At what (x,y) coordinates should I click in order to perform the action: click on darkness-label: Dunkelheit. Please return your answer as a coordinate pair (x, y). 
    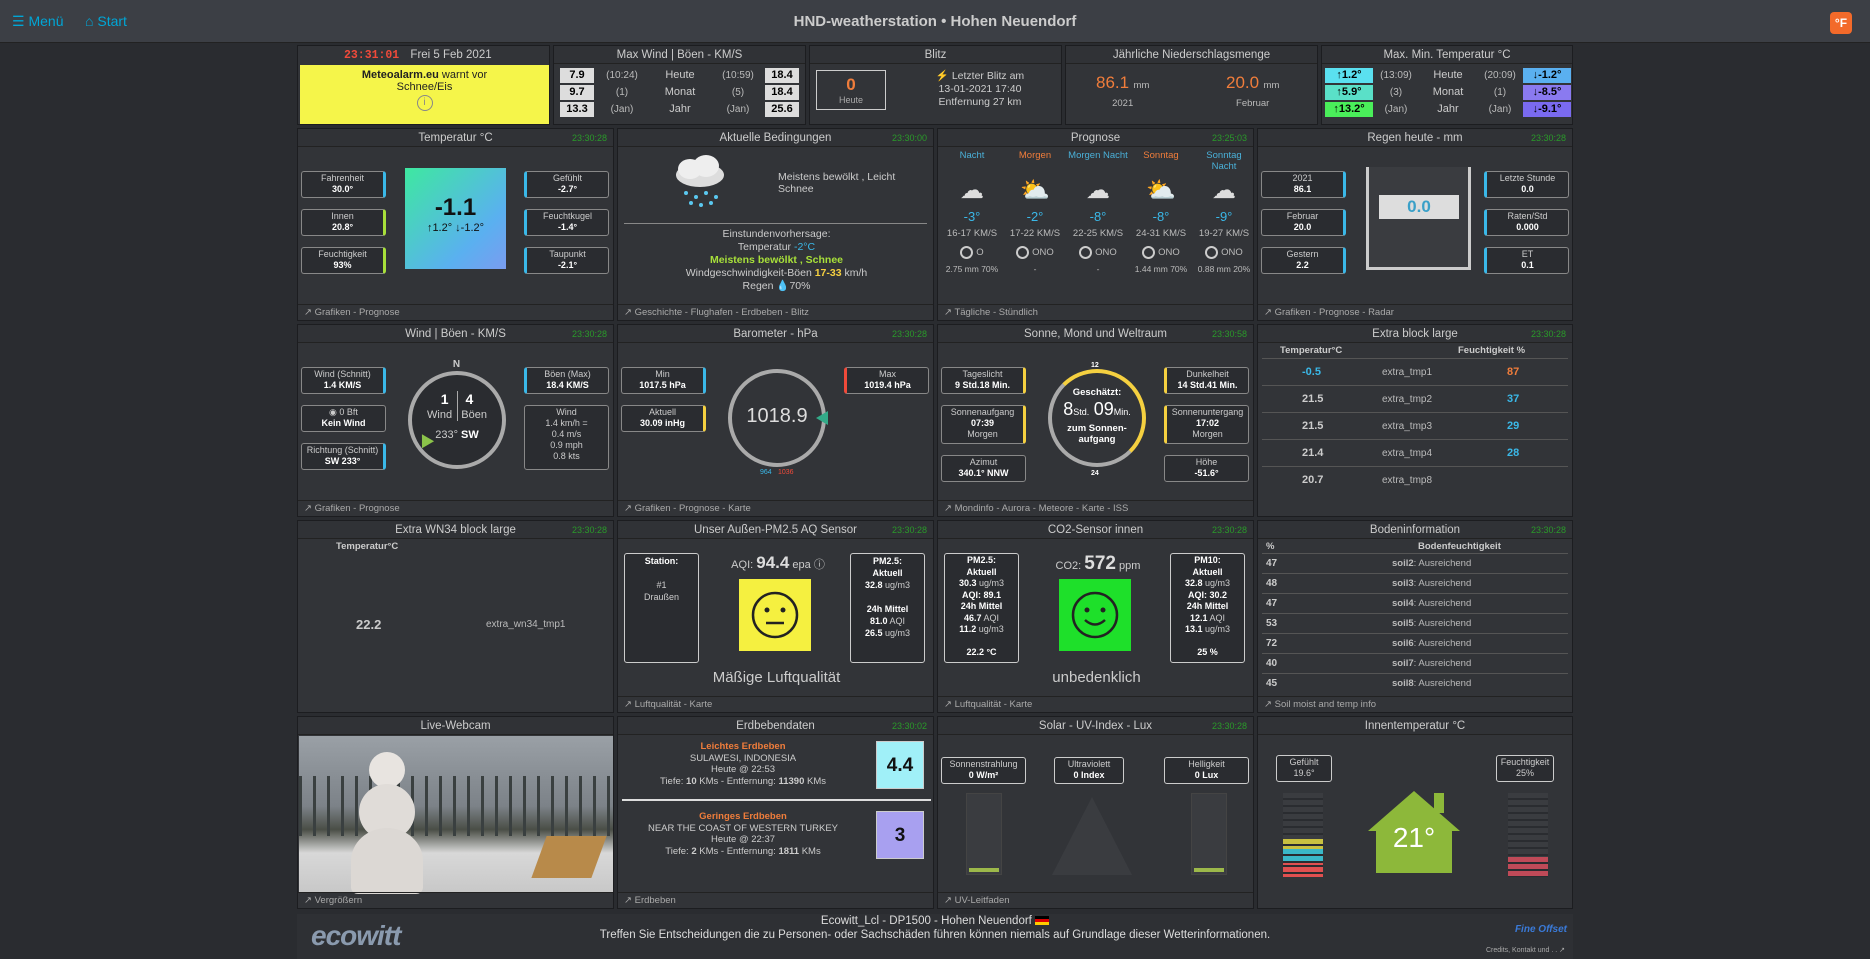
    Looking at the image, I should click on (1207, 374).